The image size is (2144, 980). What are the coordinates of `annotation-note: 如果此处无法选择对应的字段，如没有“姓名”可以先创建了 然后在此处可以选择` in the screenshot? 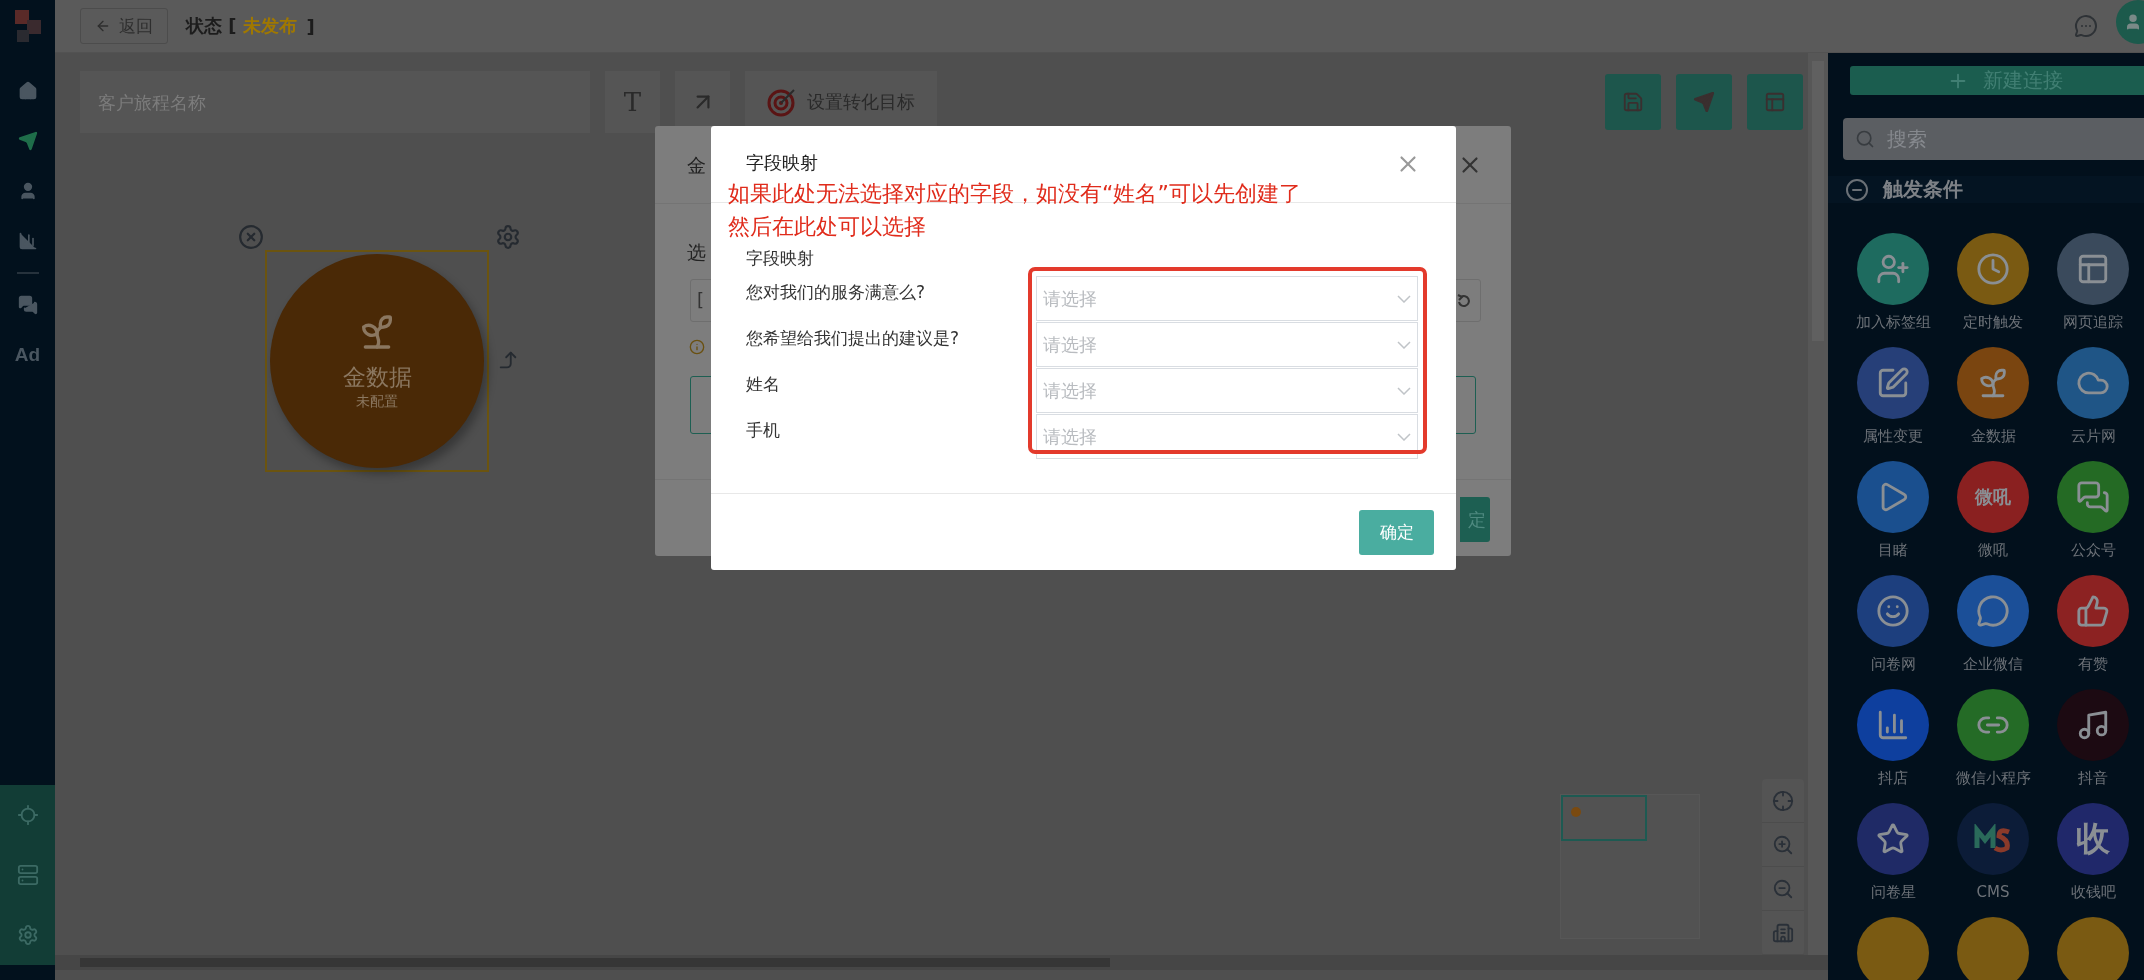 It's located at (1014, 210).